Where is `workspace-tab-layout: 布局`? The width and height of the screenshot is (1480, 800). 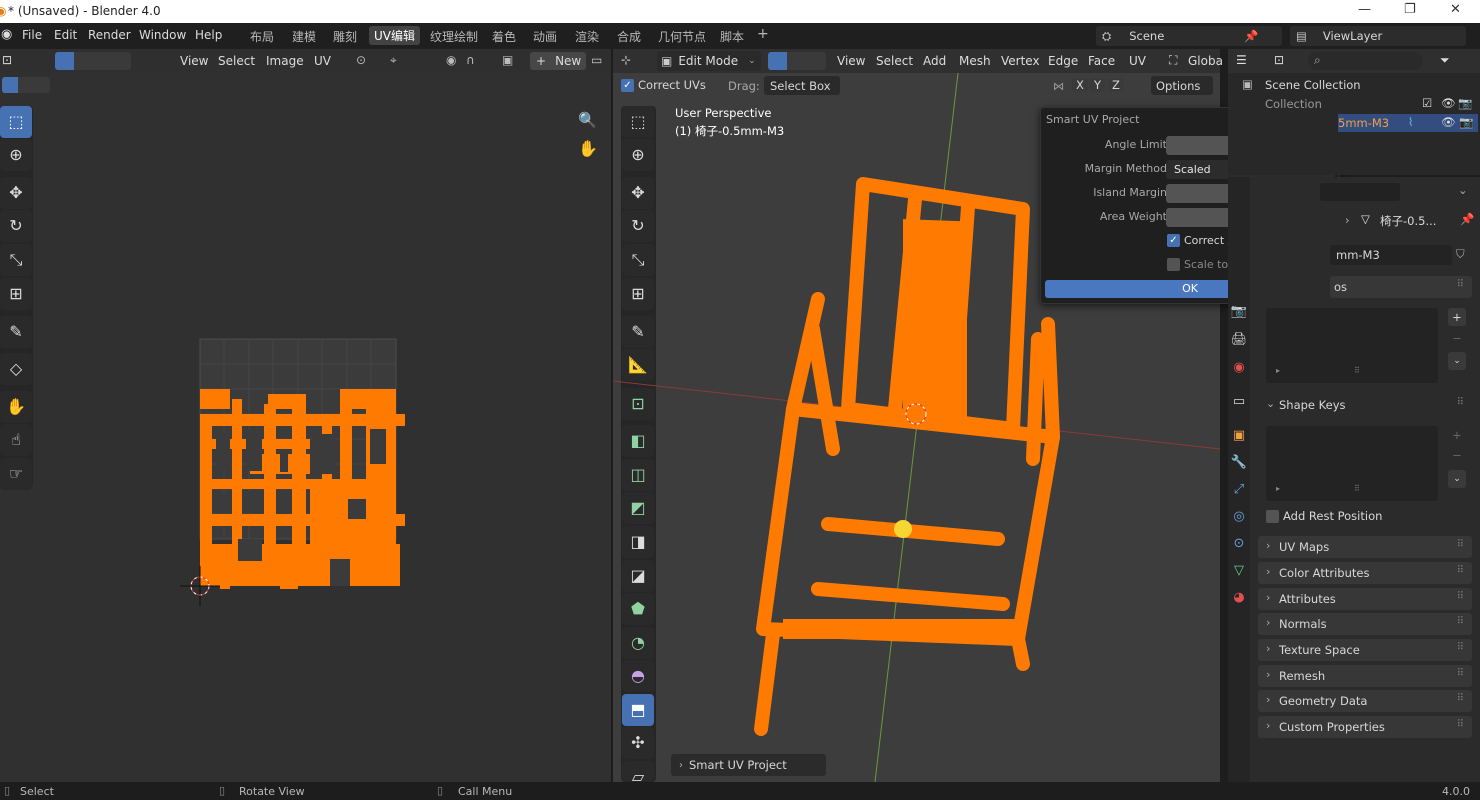
workspace-tab-layout: 布局 is located at coordinates (262, 36).